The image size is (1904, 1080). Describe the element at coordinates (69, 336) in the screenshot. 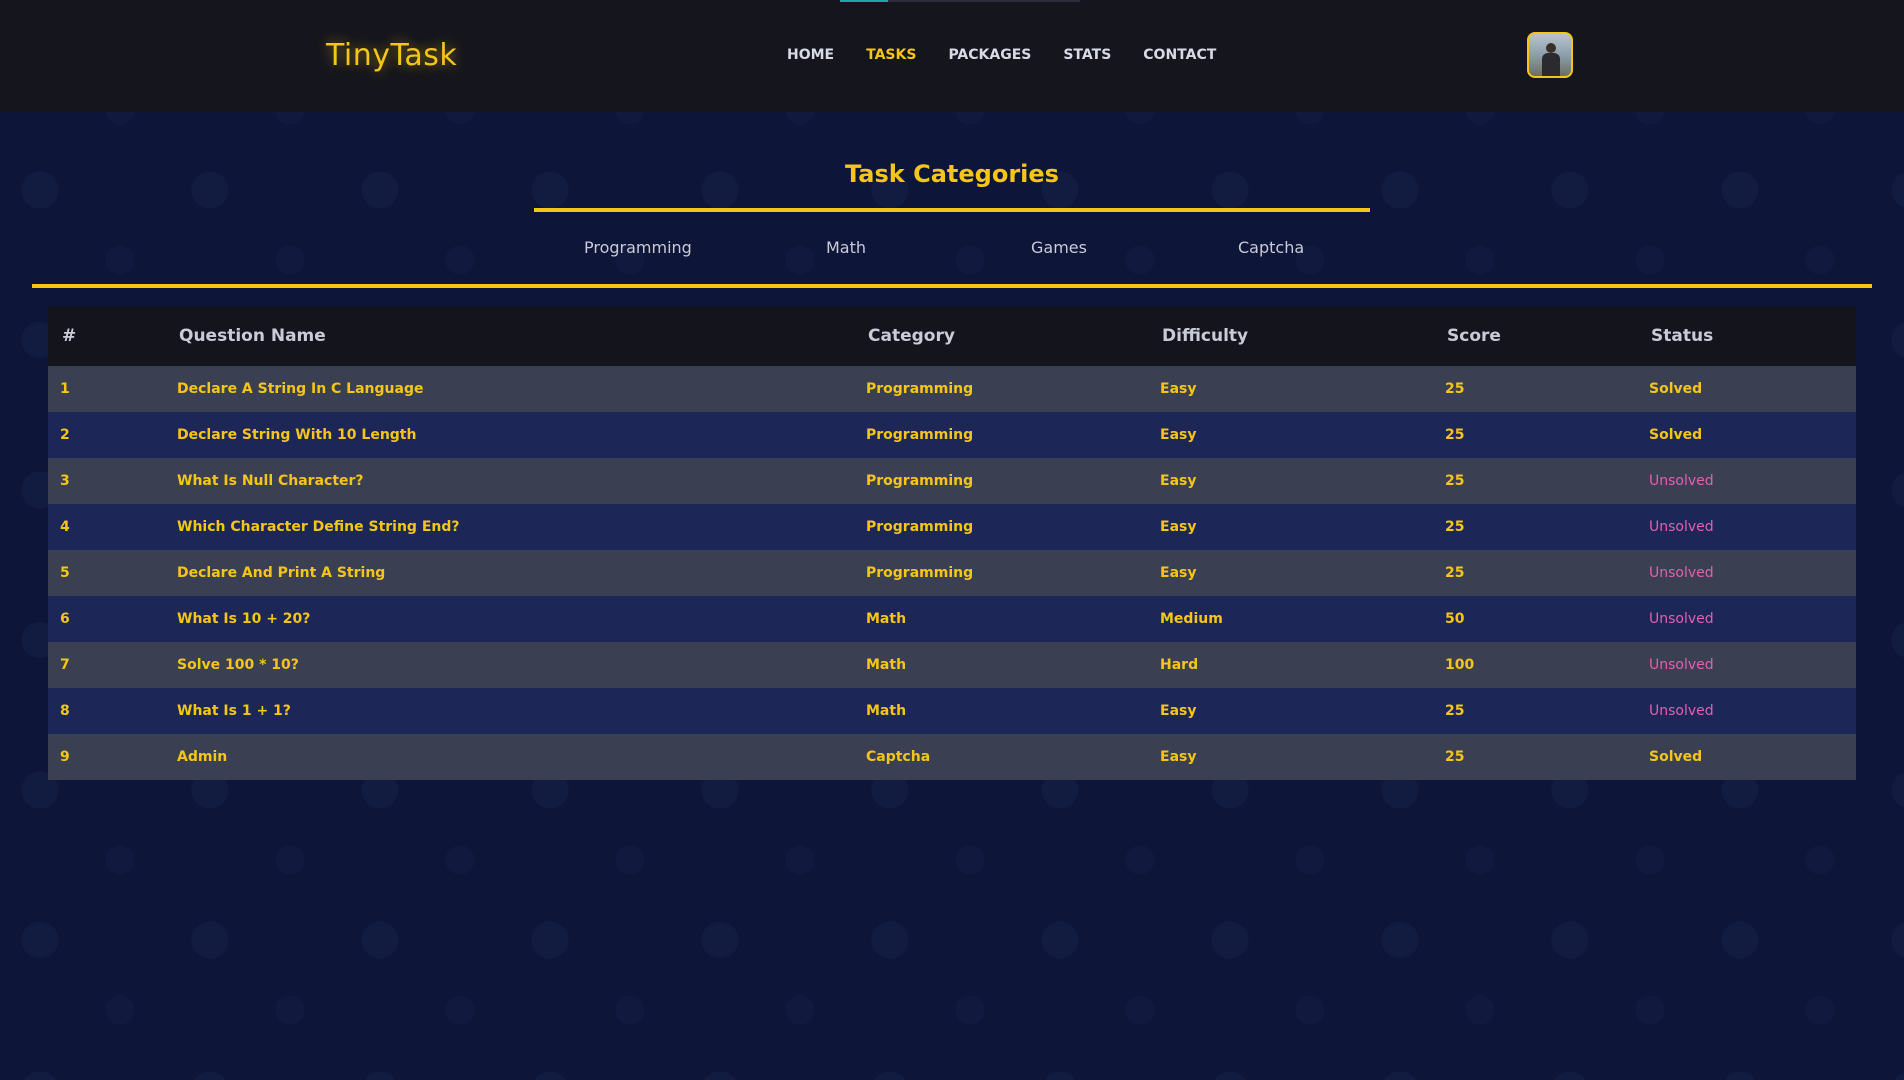

I see `header-num: #` at that location.